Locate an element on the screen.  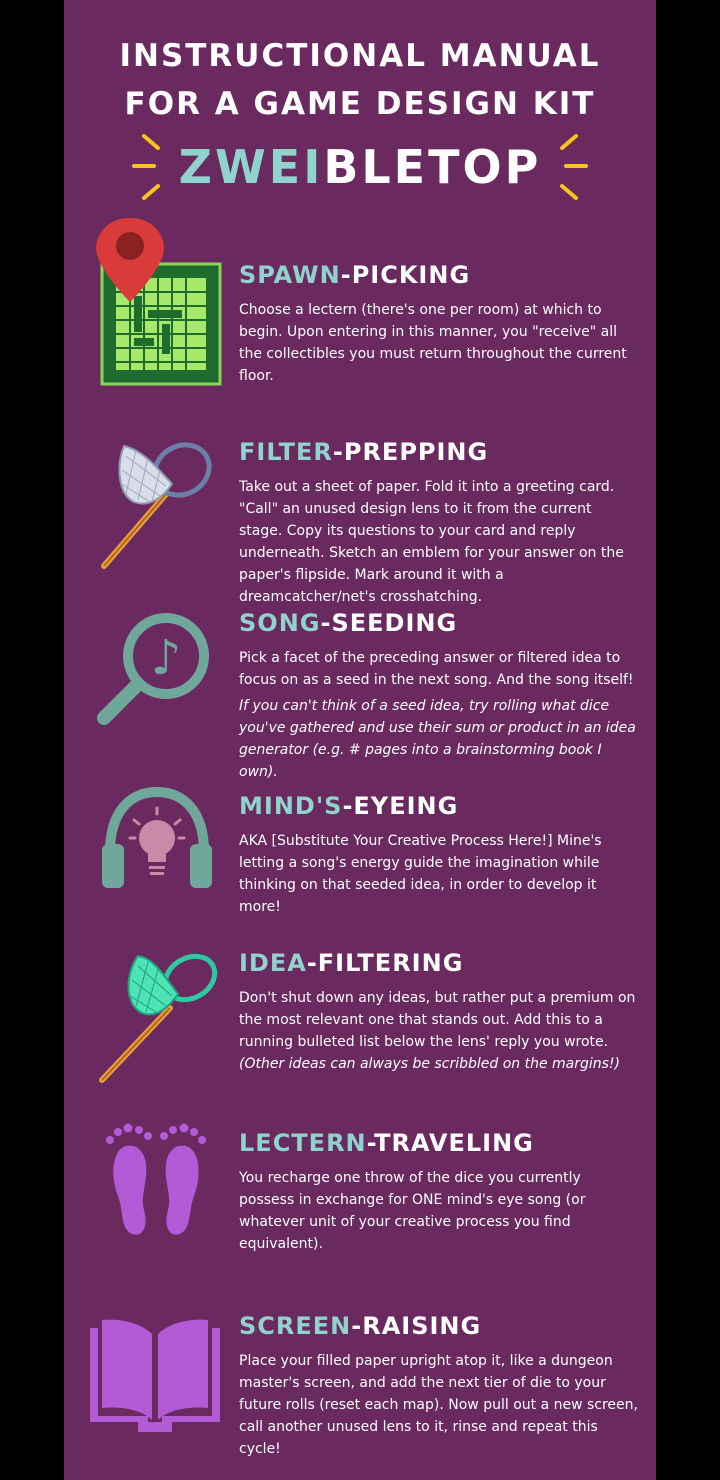
title-line-1: INSTRUCTIONAL MANUAL is located at coordinates (360, 56).